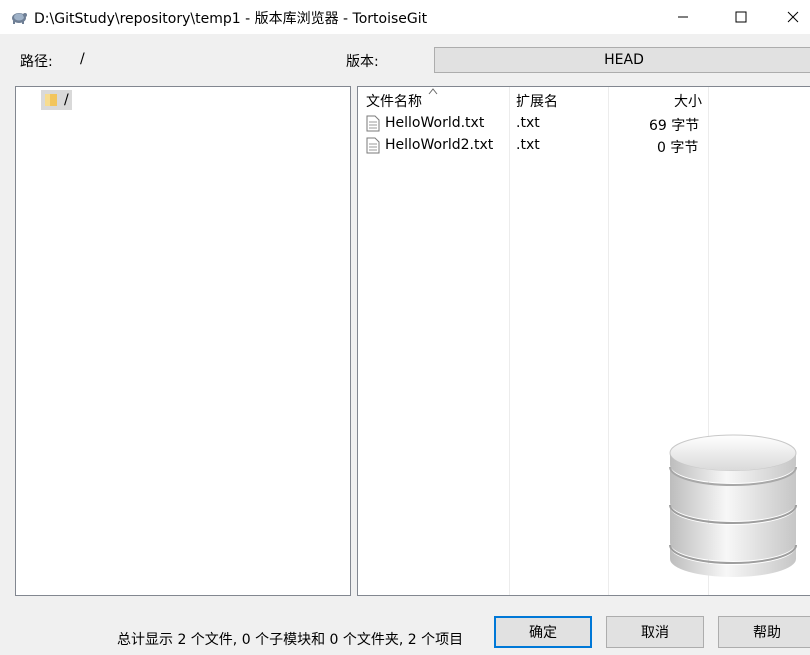 The height and width of the screenshot is (655, 810). Describe the element at coordinates (537, 101) in the screenshot. I see `column-header-extension: 扩展名` at that location.